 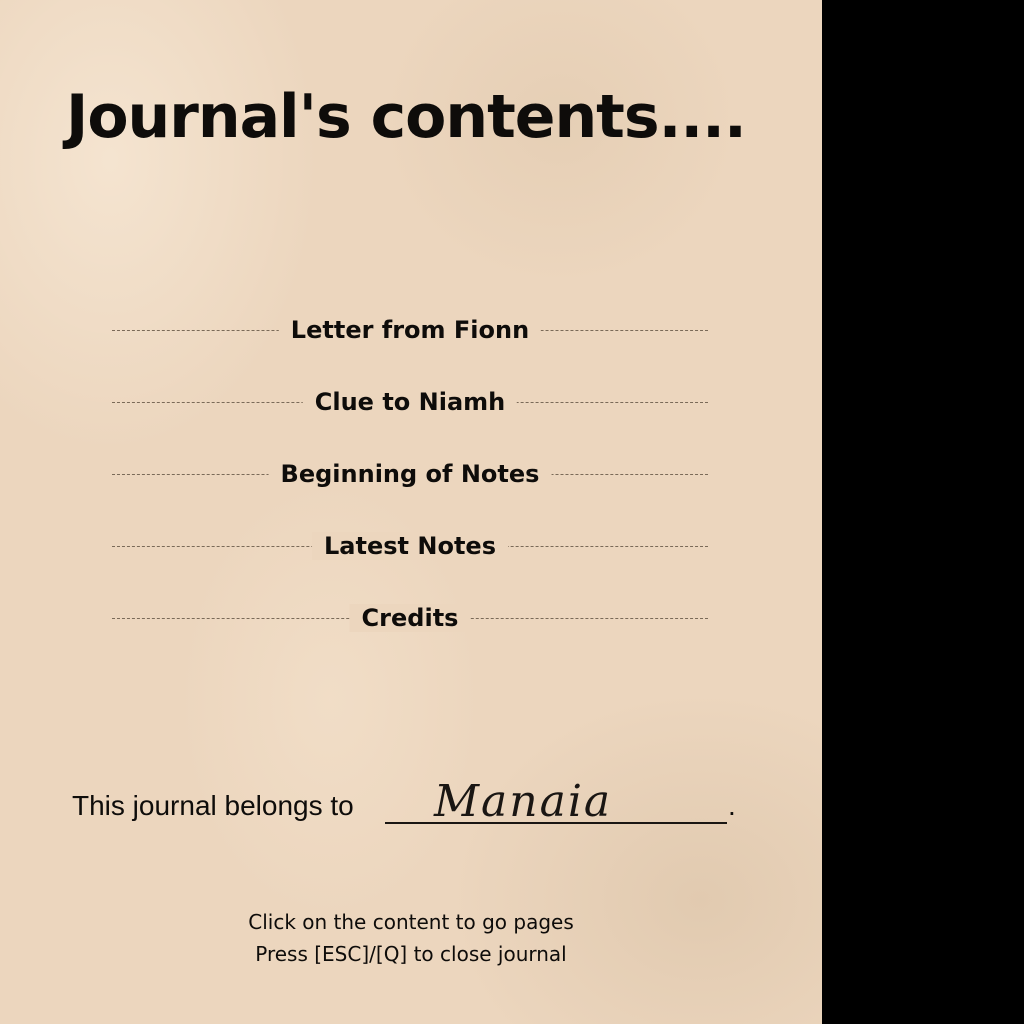 I want to click on owner-signature: Manaia, so click(x=523, y=801).